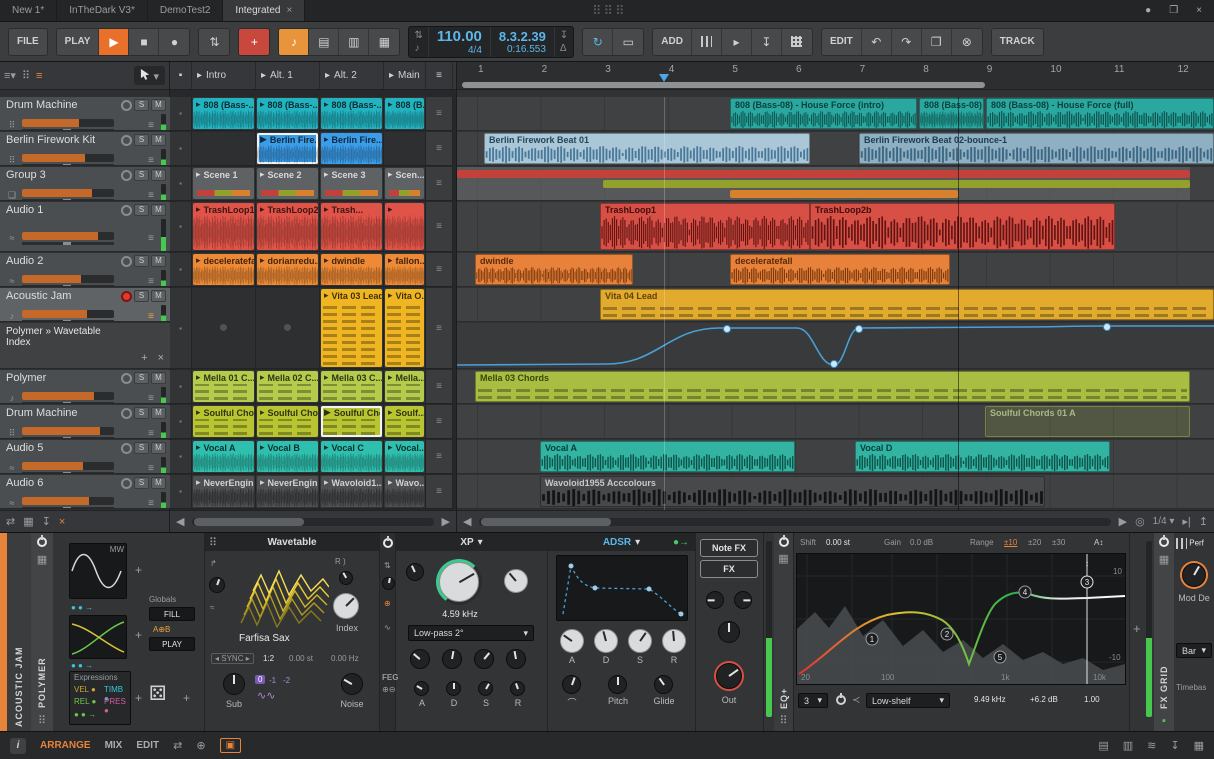 This screenshot has height=759, width=1214. What do you see at coordinates (42, 632) in the screenshot?
I see `polymer-device-strip: ▦ POLYMER ⠿` at bounding box center [42, 632].